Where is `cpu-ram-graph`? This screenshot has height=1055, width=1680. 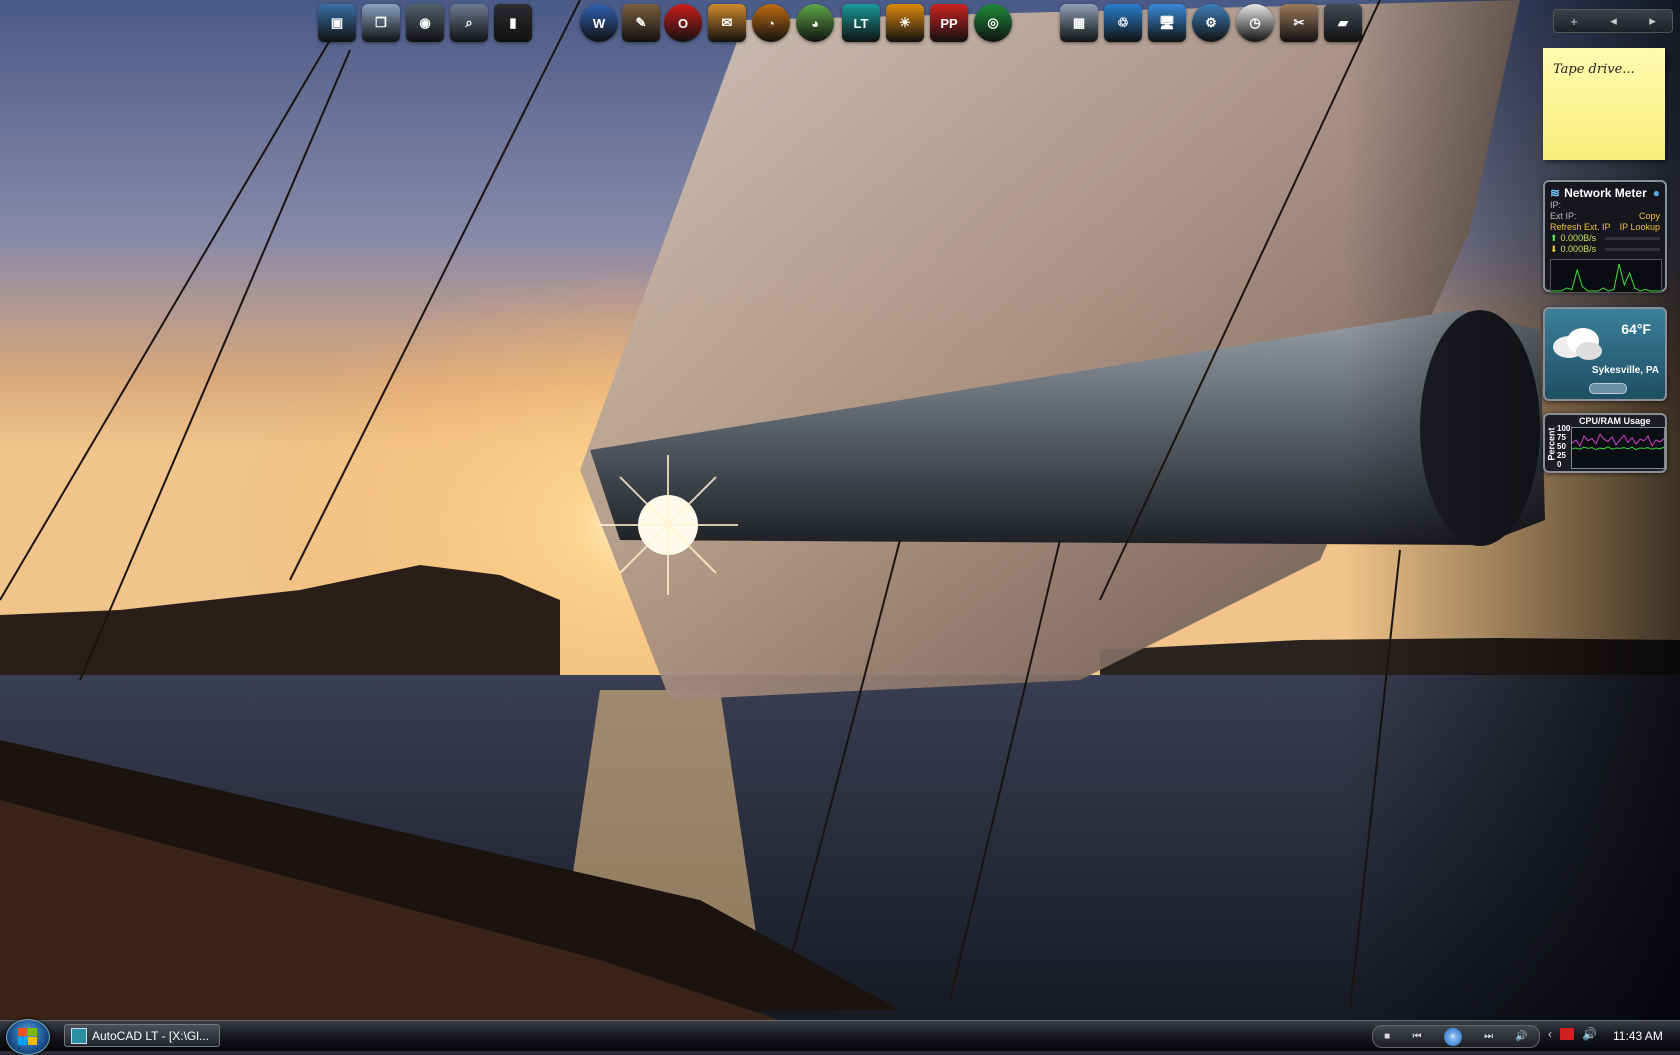 cpu-ram-graph is located at coordinates (1618, 448).